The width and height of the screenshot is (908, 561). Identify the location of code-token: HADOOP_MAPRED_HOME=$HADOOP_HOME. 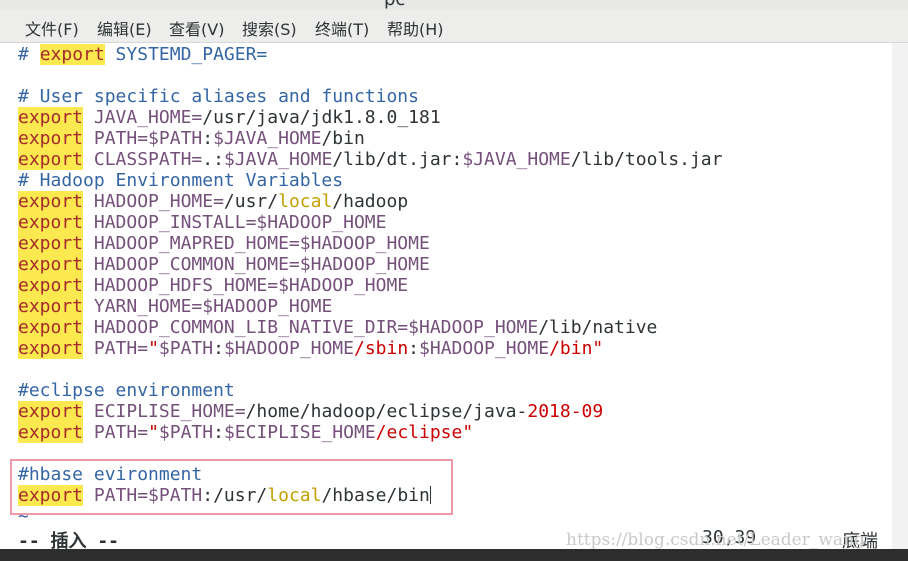
(256, 243).